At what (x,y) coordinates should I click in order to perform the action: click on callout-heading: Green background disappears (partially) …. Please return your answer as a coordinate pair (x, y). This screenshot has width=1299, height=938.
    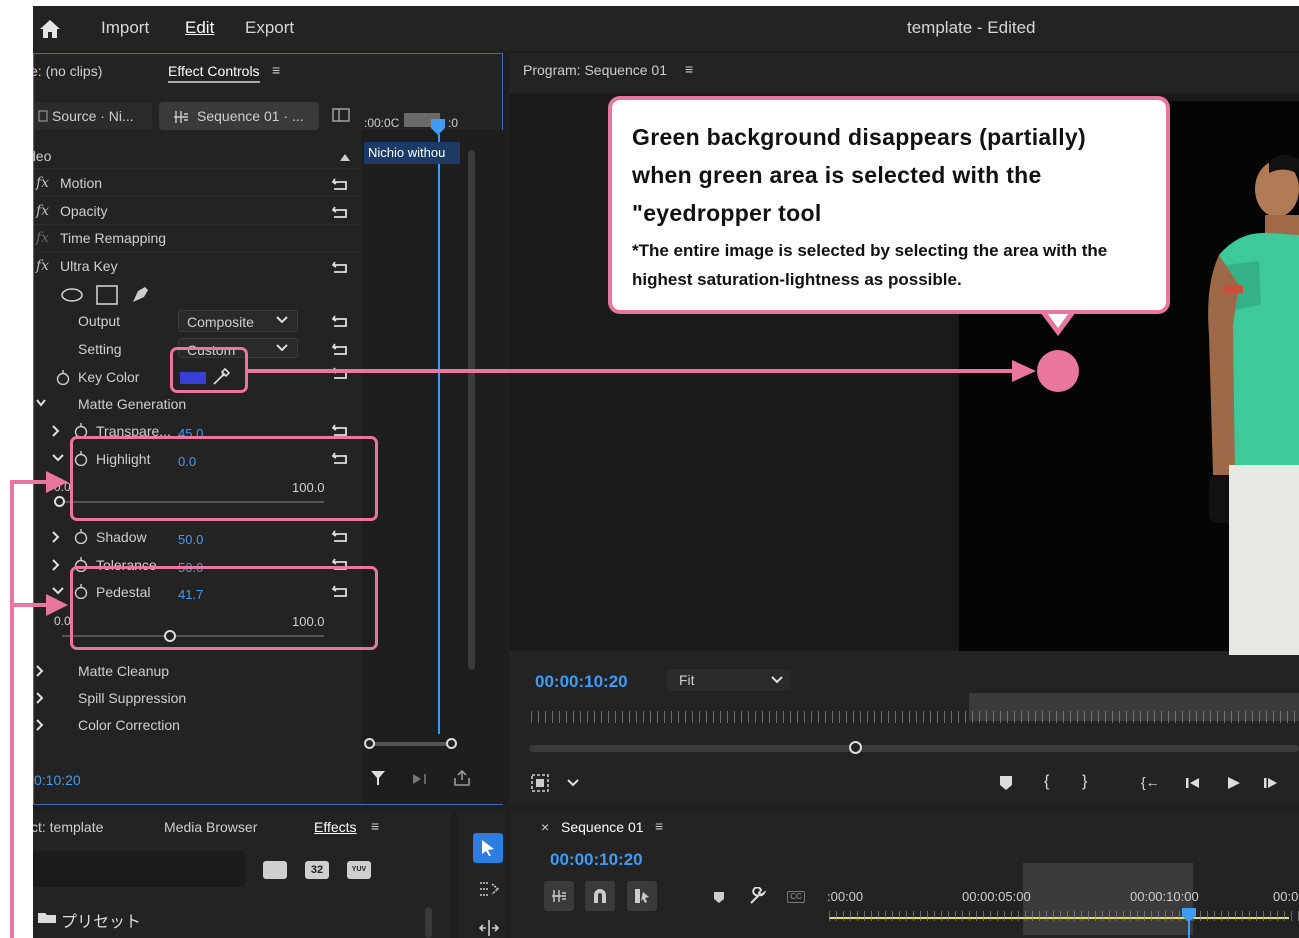
    Looking at the image, I should click on (859, 175).